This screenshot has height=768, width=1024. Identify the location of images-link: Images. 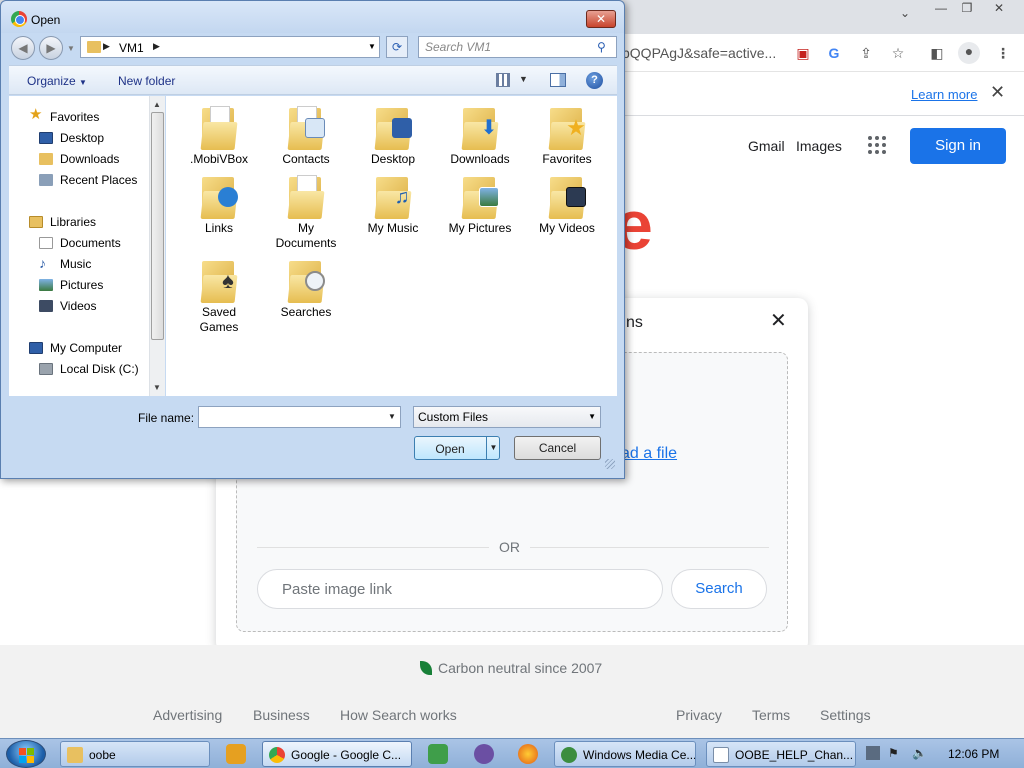
(819, 146).